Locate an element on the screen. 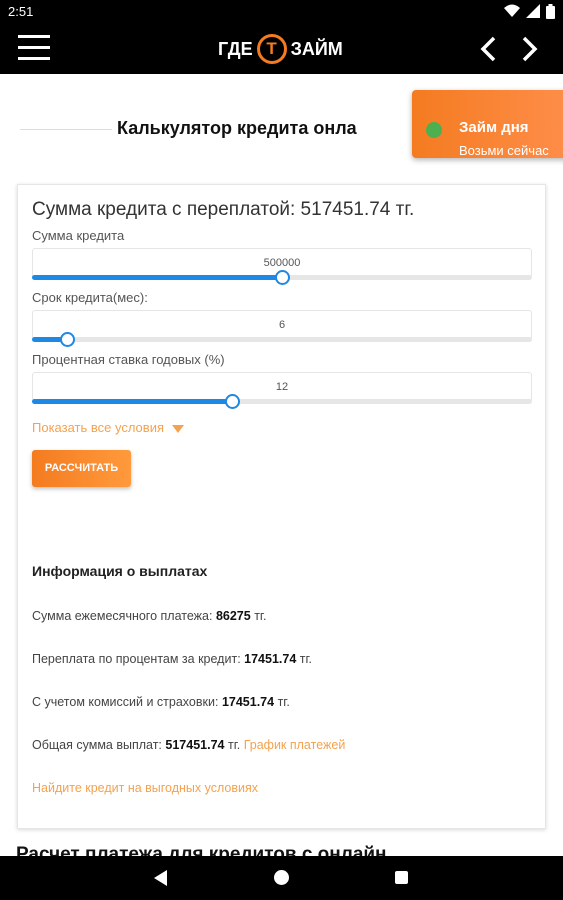  overpayment-value: 17451.74 is located at coordinates (270, 659).